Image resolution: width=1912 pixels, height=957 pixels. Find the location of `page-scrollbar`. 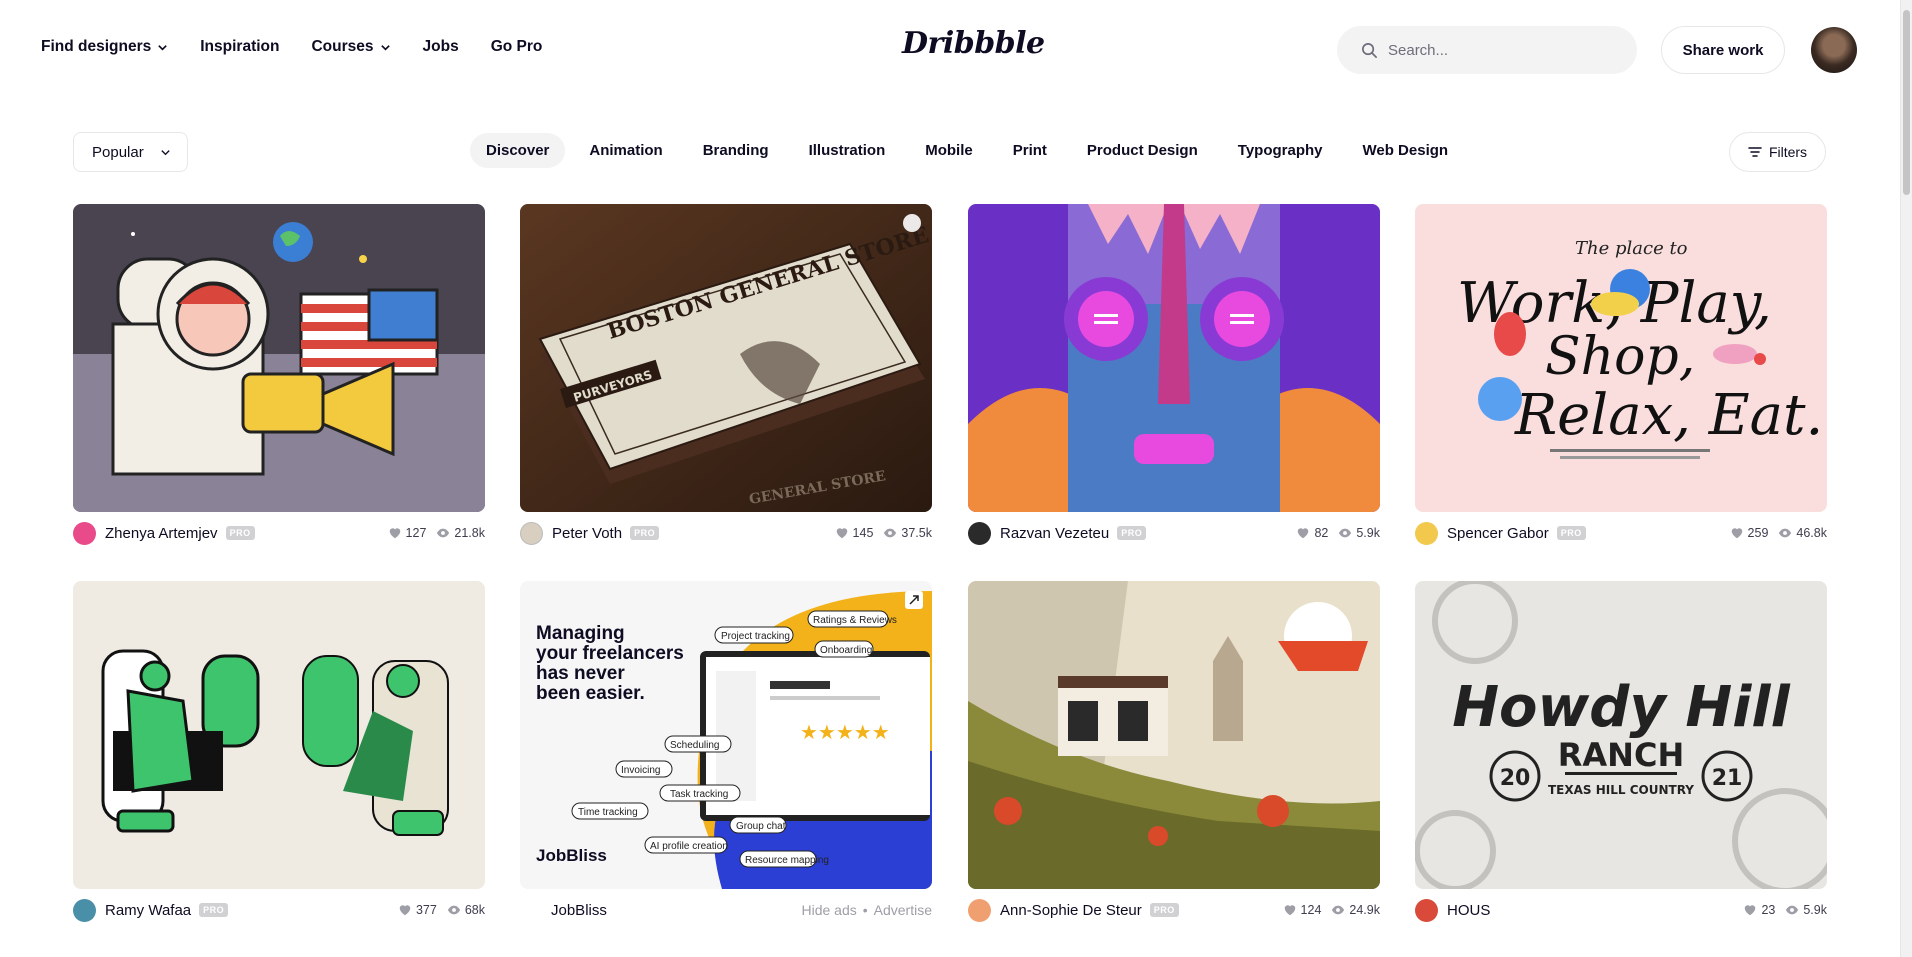

page-scrollbar is located at coordinates (1906, 478).